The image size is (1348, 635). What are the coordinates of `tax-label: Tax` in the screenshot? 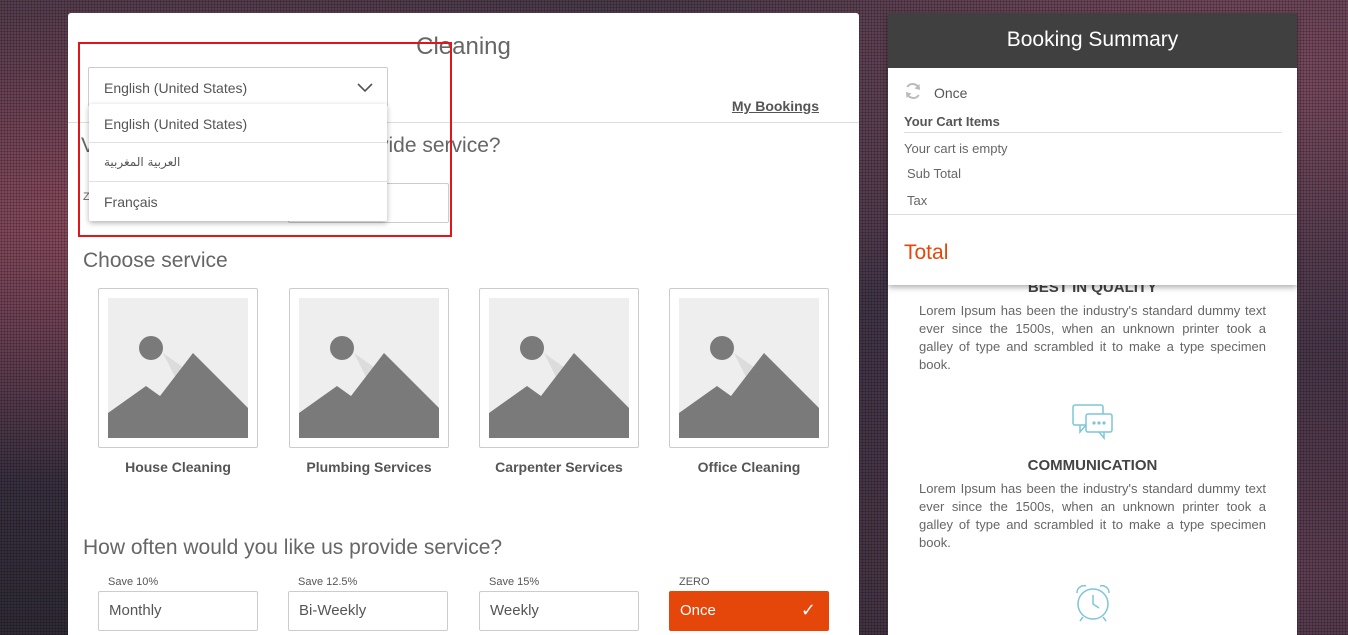 It's located at (917, 200).